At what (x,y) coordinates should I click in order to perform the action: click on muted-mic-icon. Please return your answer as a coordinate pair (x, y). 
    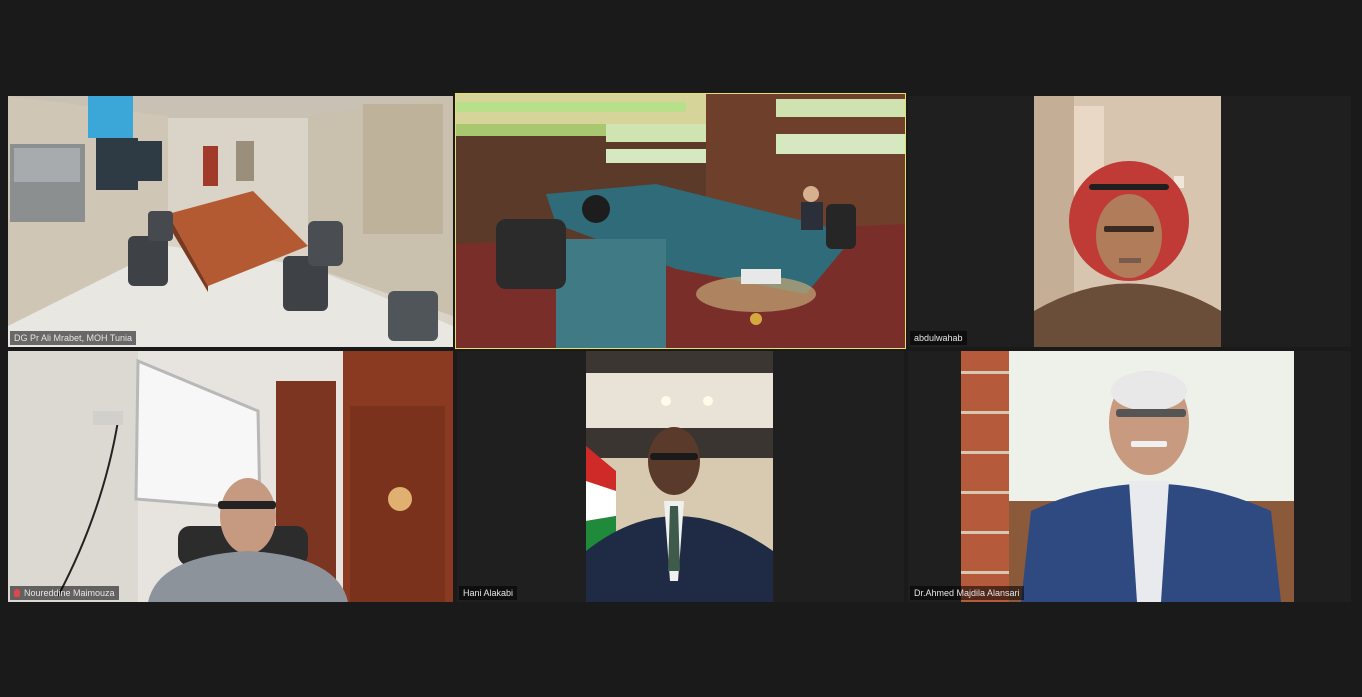
    Looking at the image, I should click on (17, 593).